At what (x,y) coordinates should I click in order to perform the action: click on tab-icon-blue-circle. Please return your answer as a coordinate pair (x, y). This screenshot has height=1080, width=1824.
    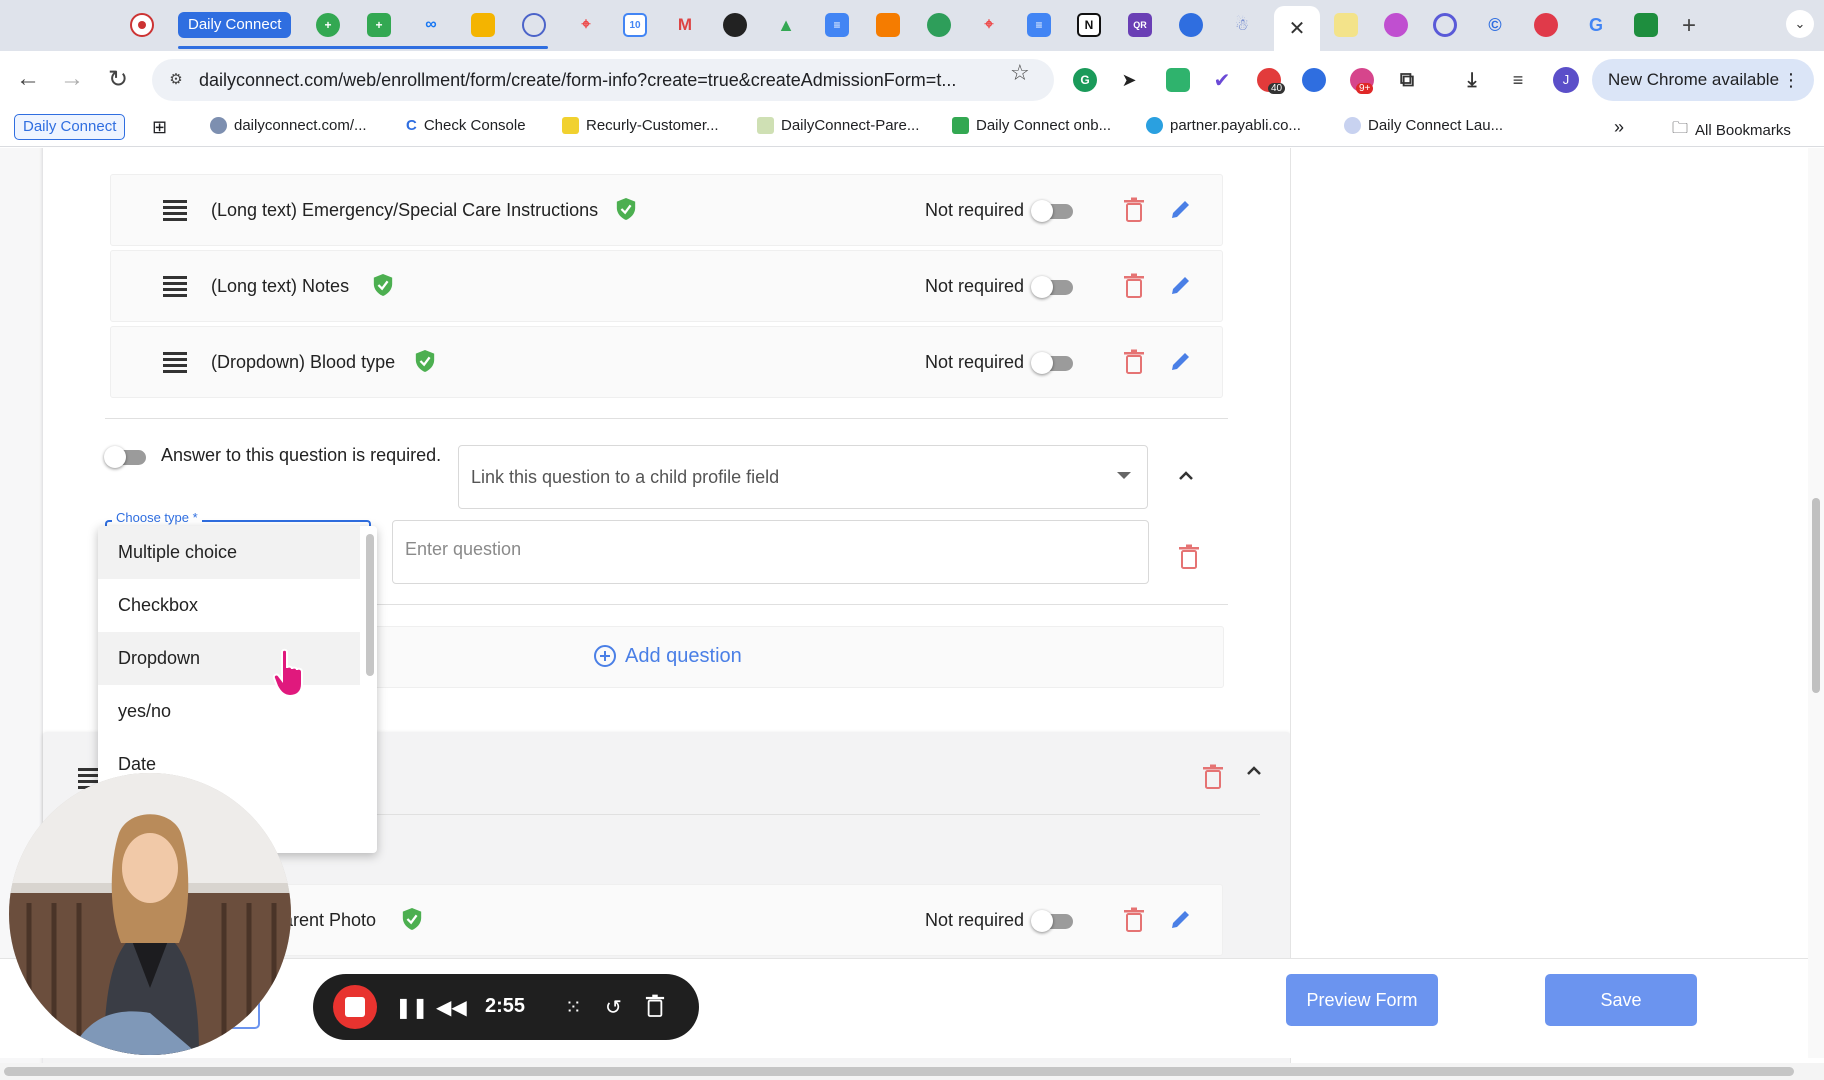
    Looking at the image, I should click on (1191, 25).